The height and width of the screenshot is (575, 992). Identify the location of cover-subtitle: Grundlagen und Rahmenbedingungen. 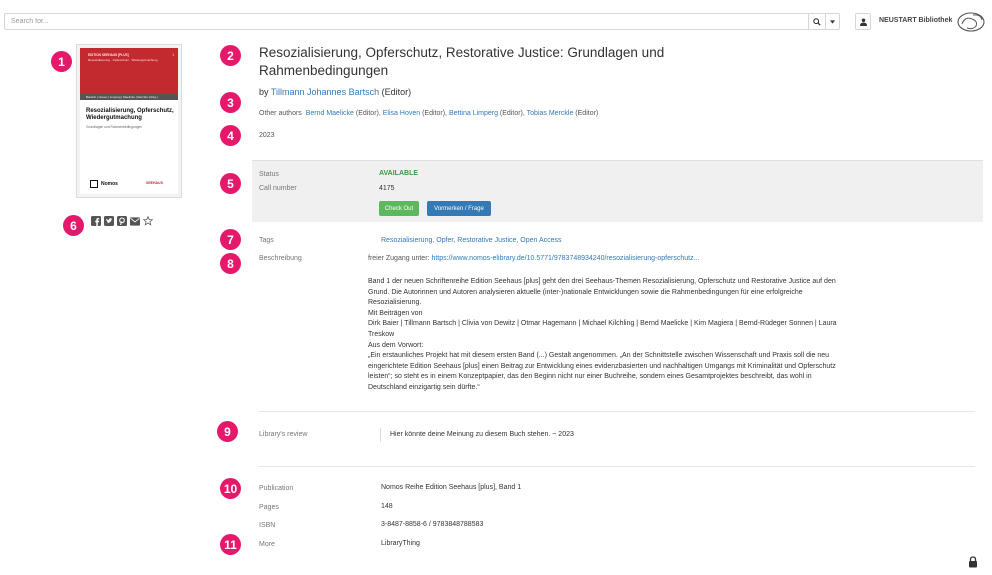
(114, 127).